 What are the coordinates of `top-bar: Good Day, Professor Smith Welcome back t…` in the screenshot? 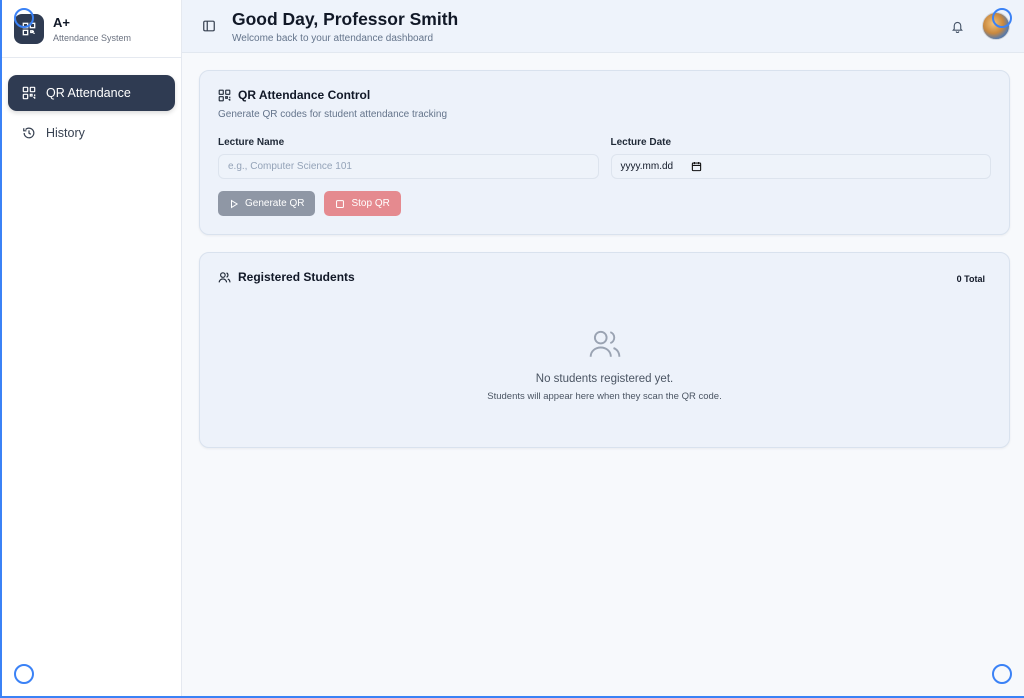 It's located at (603, 26).